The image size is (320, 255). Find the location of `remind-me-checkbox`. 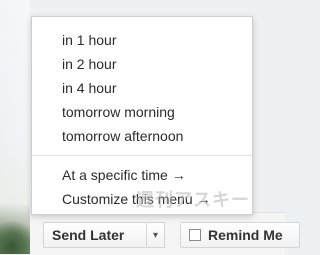

remind-me-checkbox is located at coordinates (195, 235).